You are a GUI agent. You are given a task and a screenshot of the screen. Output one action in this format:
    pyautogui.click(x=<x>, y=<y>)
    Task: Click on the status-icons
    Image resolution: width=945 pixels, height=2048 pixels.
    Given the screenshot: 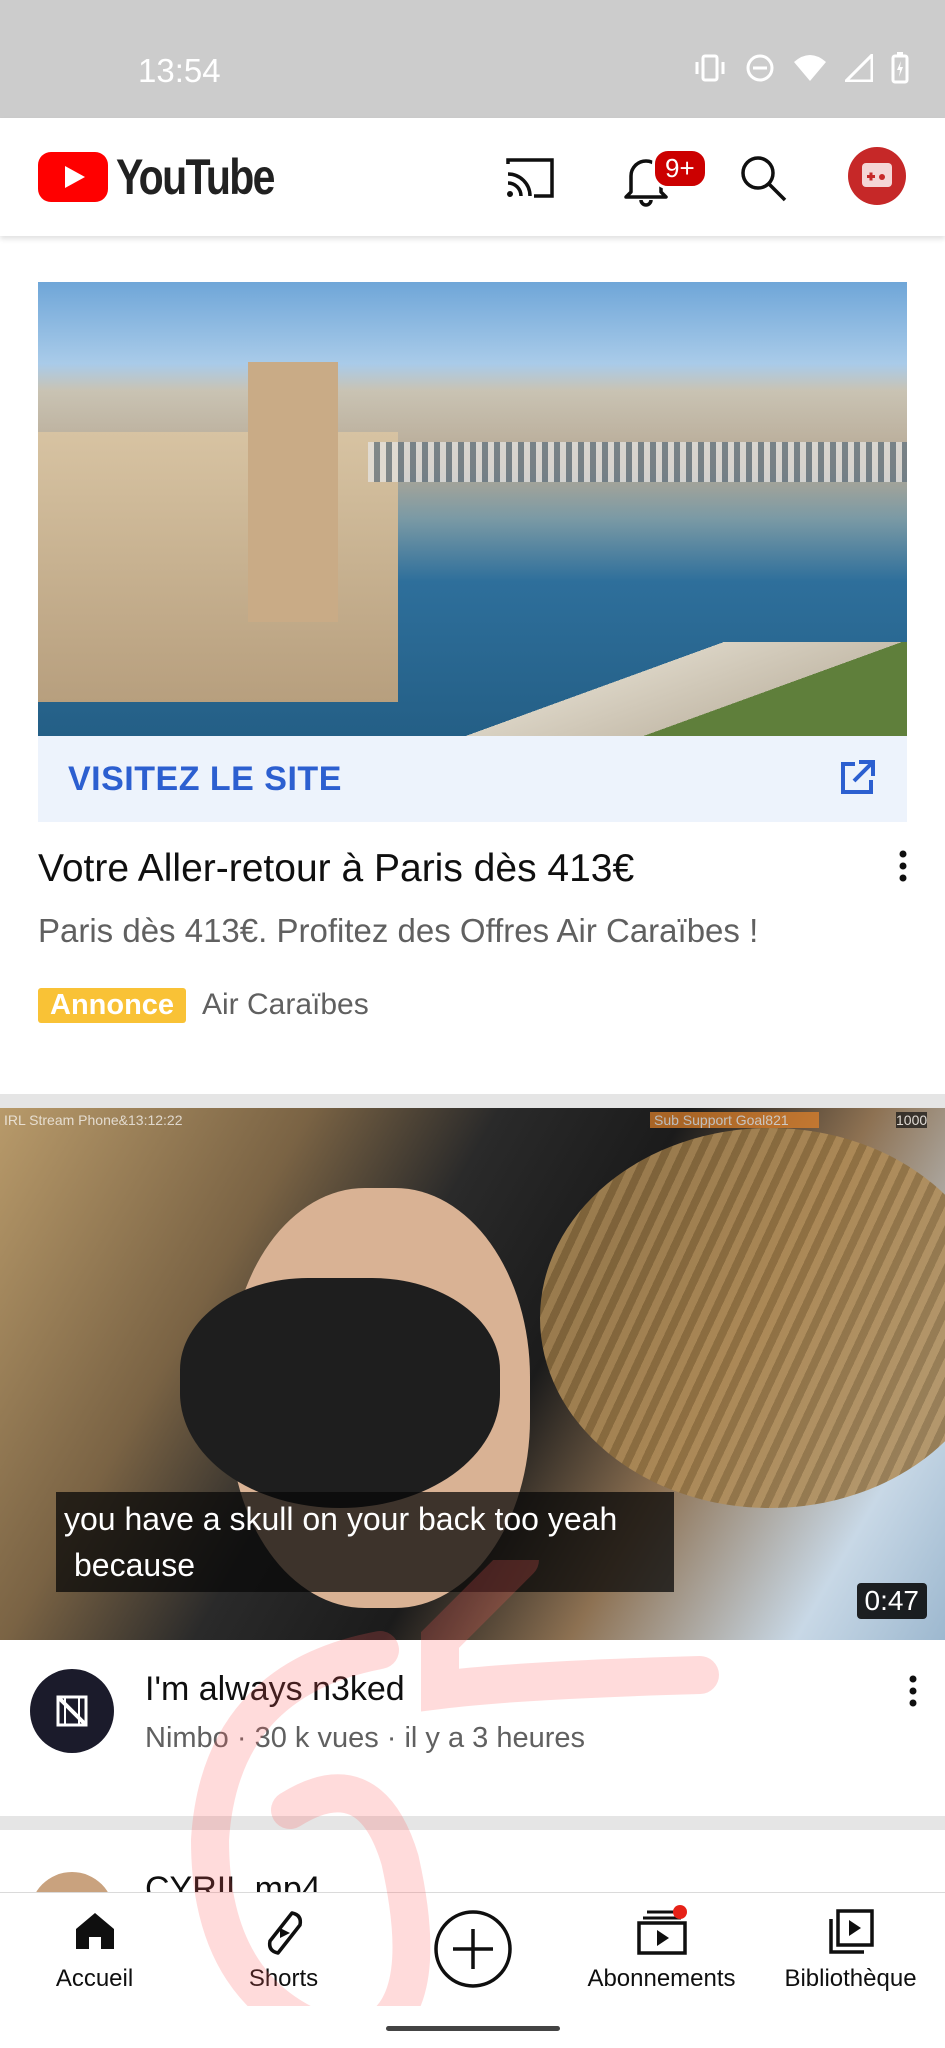 What is the action you would take?
    pyautogui.click(x=801, y=68)
    